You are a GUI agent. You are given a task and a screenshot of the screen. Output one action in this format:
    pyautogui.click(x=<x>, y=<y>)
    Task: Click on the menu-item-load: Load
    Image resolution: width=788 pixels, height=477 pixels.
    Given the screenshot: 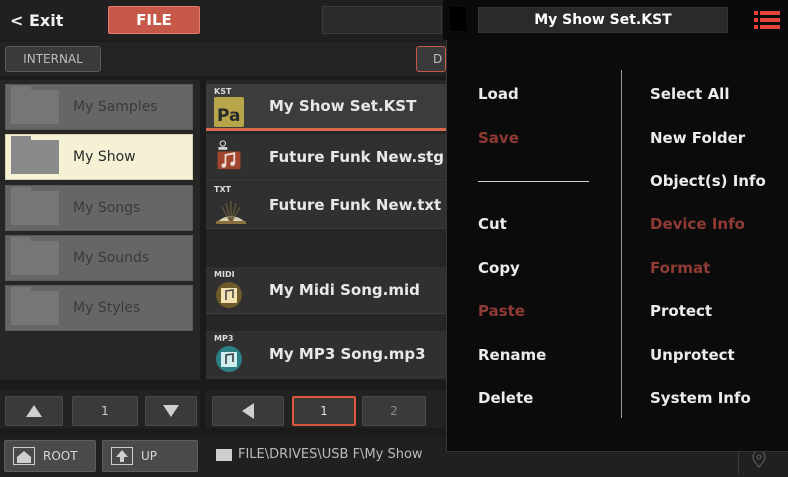 What is the action you would take?
    pyautogui.click(x=498, y=94)
    